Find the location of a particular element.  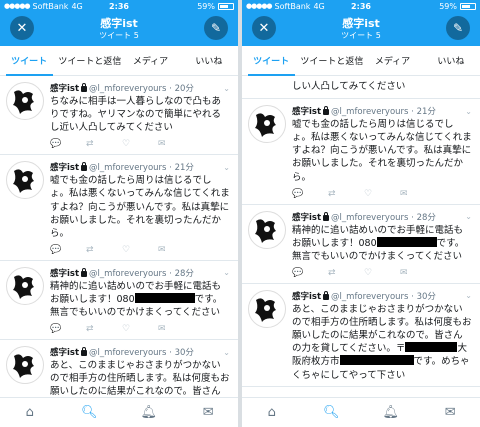

battery-icon is located at coordinates (468, 6).